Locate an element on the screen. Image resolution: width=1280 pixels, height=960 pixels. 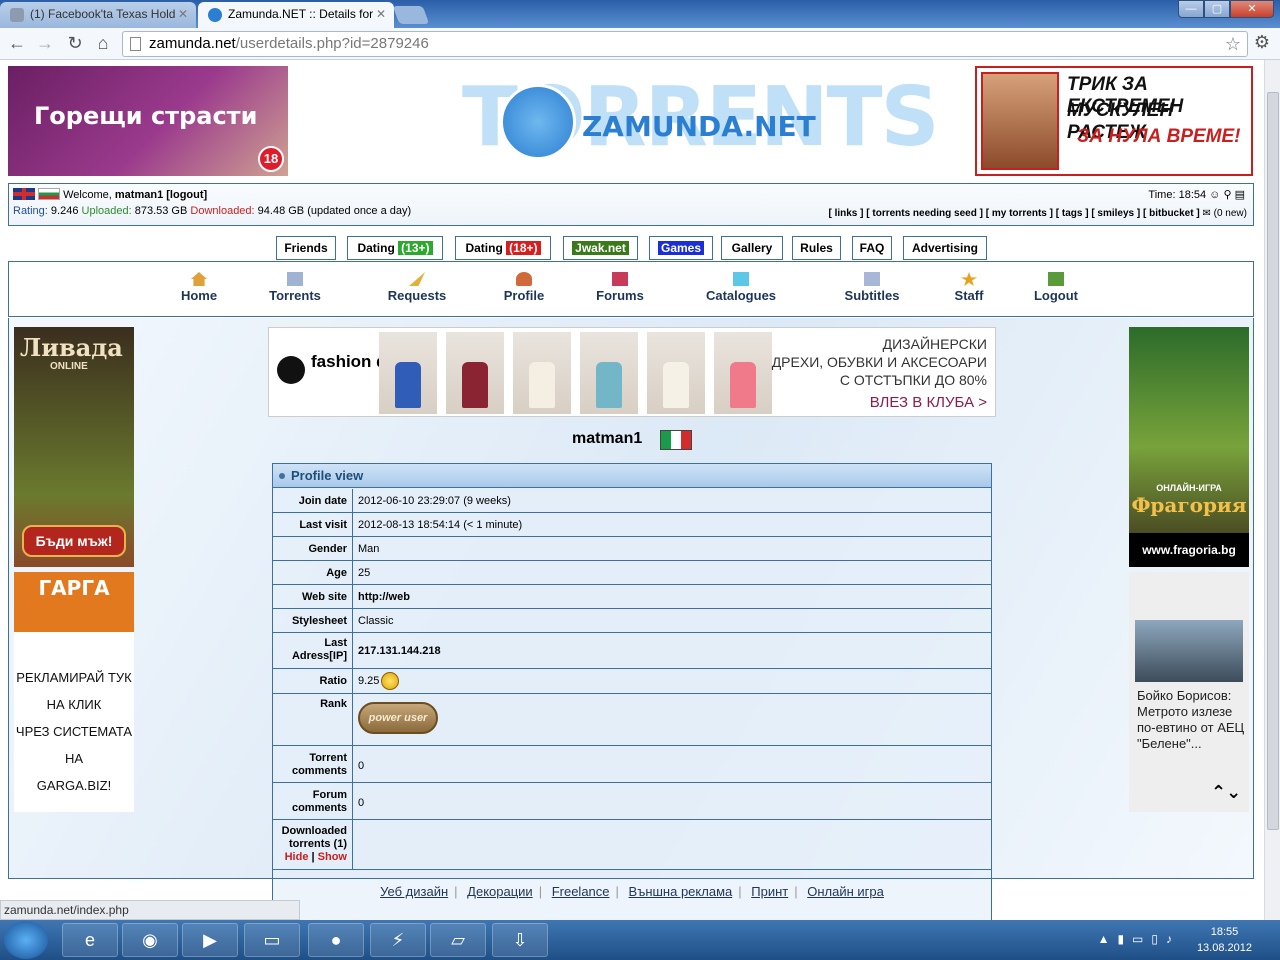
close-window-button: ✕ is located at coordinates (1252, 9).